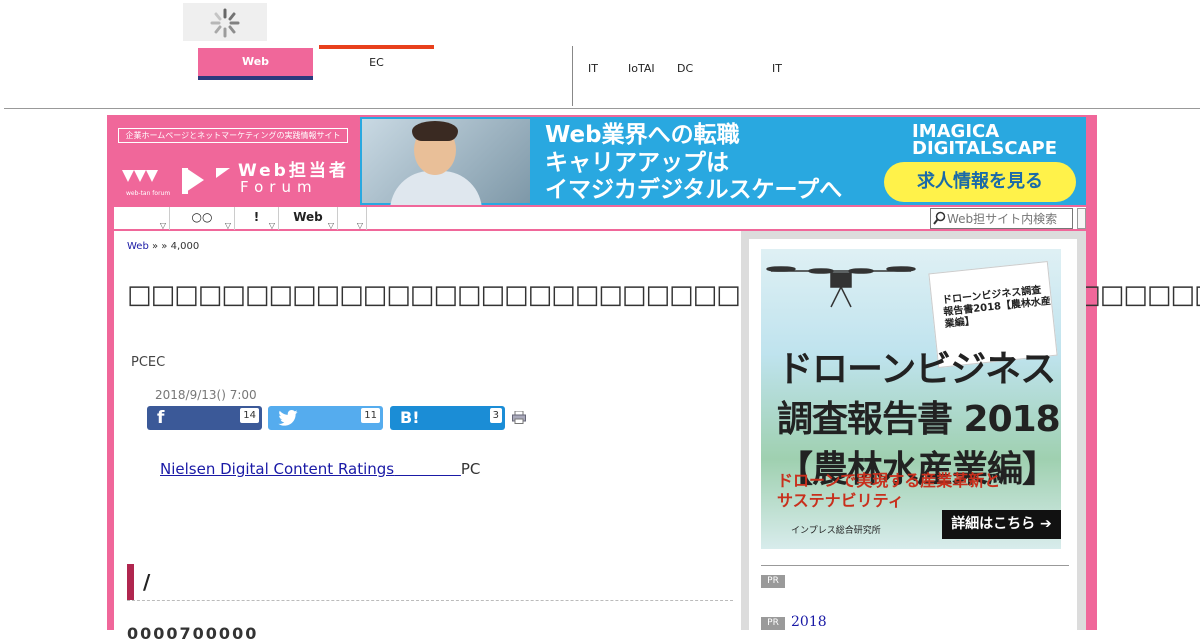  Describe the element at coordinates (206, 395) in the screenshot. I see `article-date: 2018/9/13() 7:00` at that location.